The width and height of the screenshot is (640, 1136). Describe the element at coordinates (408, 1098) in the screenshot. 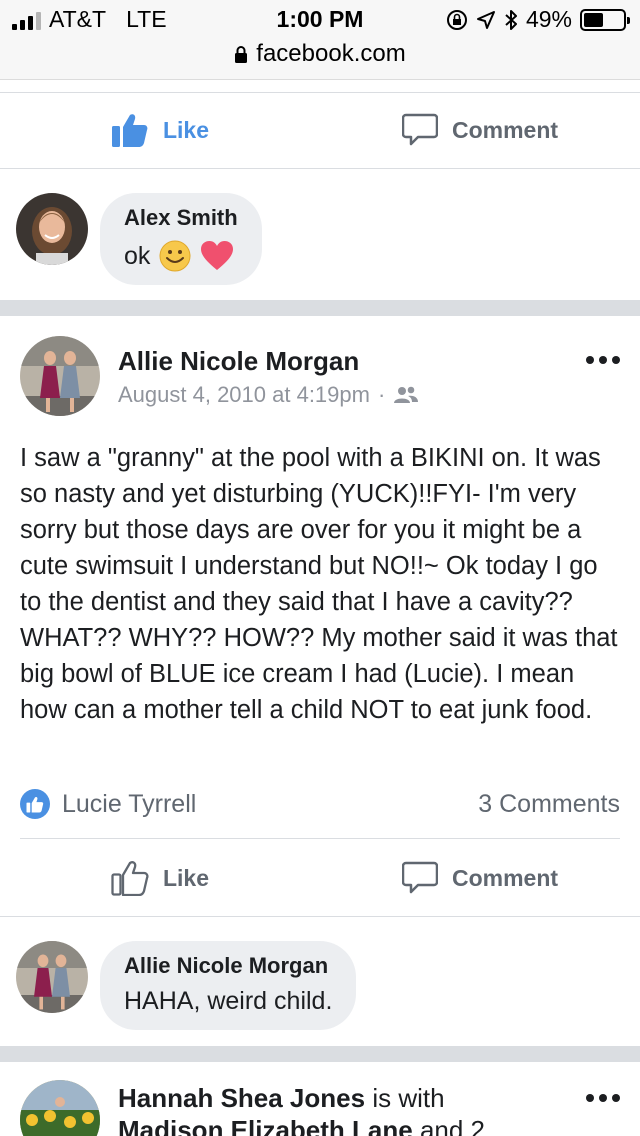

I see `next-post-connector: is with` at that location.